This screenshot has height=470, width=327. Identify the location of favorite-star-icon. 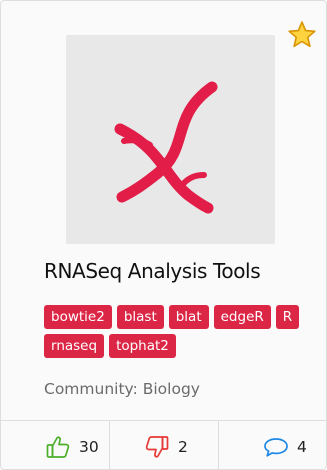
(302, 35).